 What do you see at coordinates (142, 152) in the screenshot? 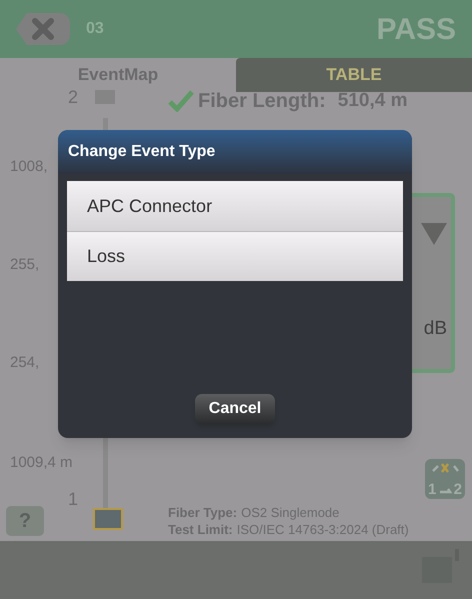
I see `dialog-title: Change Event Type` at bounding box center [142, 152].